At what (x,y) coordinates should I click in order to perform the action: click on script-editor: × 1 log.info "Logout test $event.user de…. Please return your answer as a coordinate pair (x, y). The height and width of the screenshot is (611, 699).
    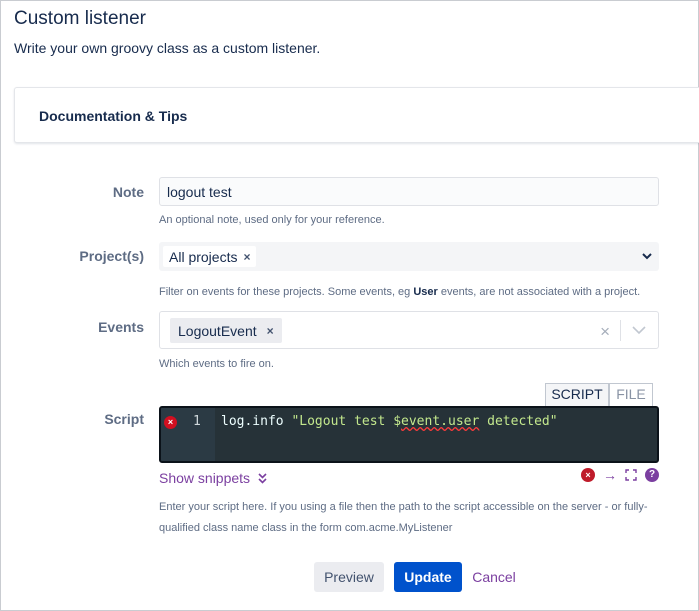
    Looking at the image, I should click on (409, 434).